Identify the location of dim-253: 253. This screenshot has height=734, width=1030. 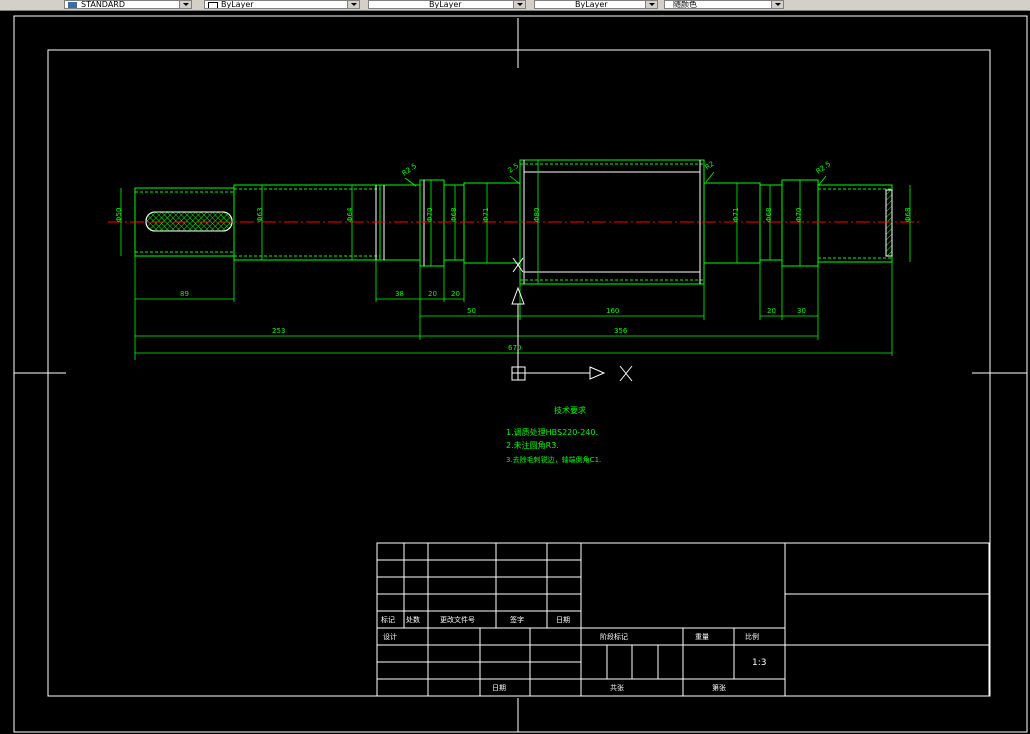
(278, 331).